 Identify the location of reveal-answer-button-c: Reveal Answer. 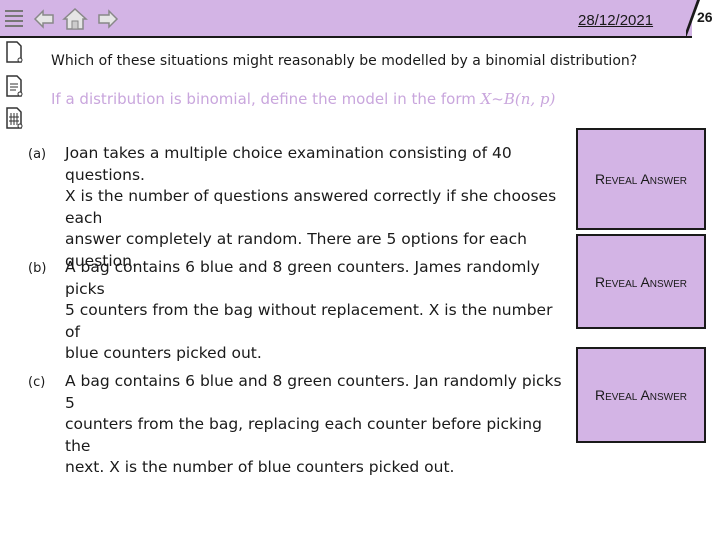
(641, 395).